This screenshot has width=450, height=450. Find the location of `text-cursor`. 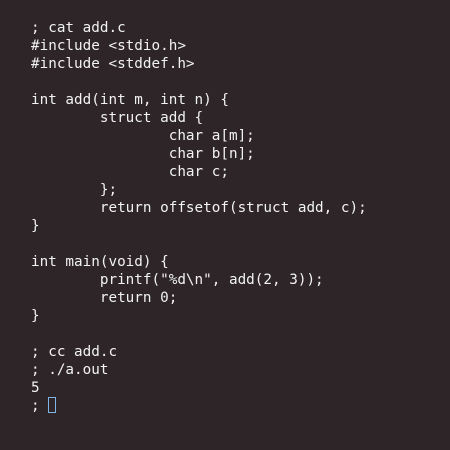

text-cursor is located at coordinates (52, 405).